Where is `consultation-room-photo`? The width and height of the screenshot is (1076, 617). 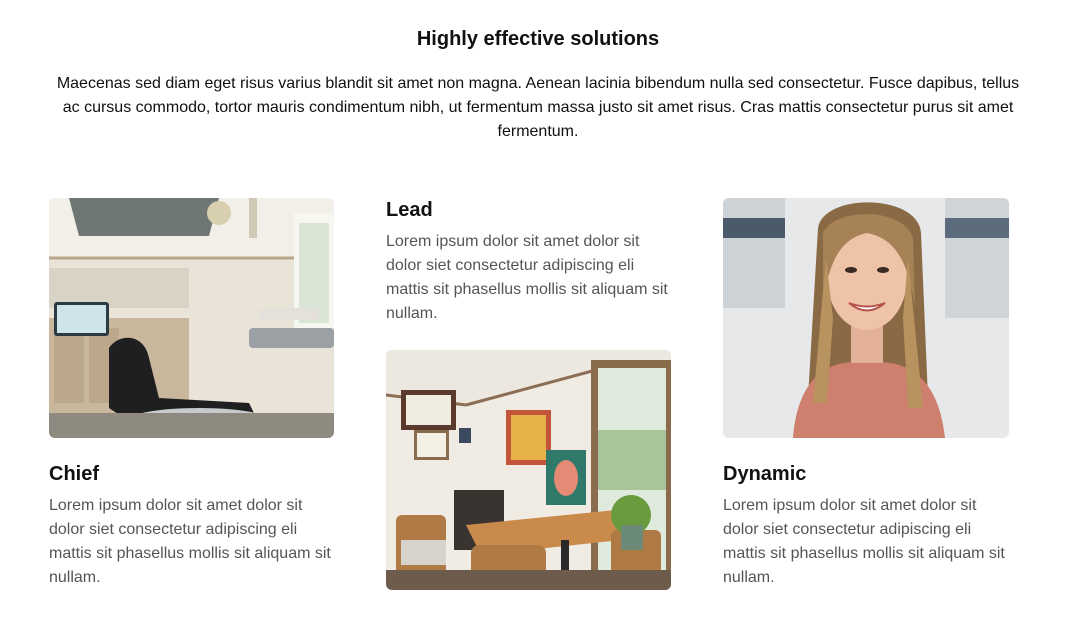 consultation-room-photo is located at coordinates (528, 470).